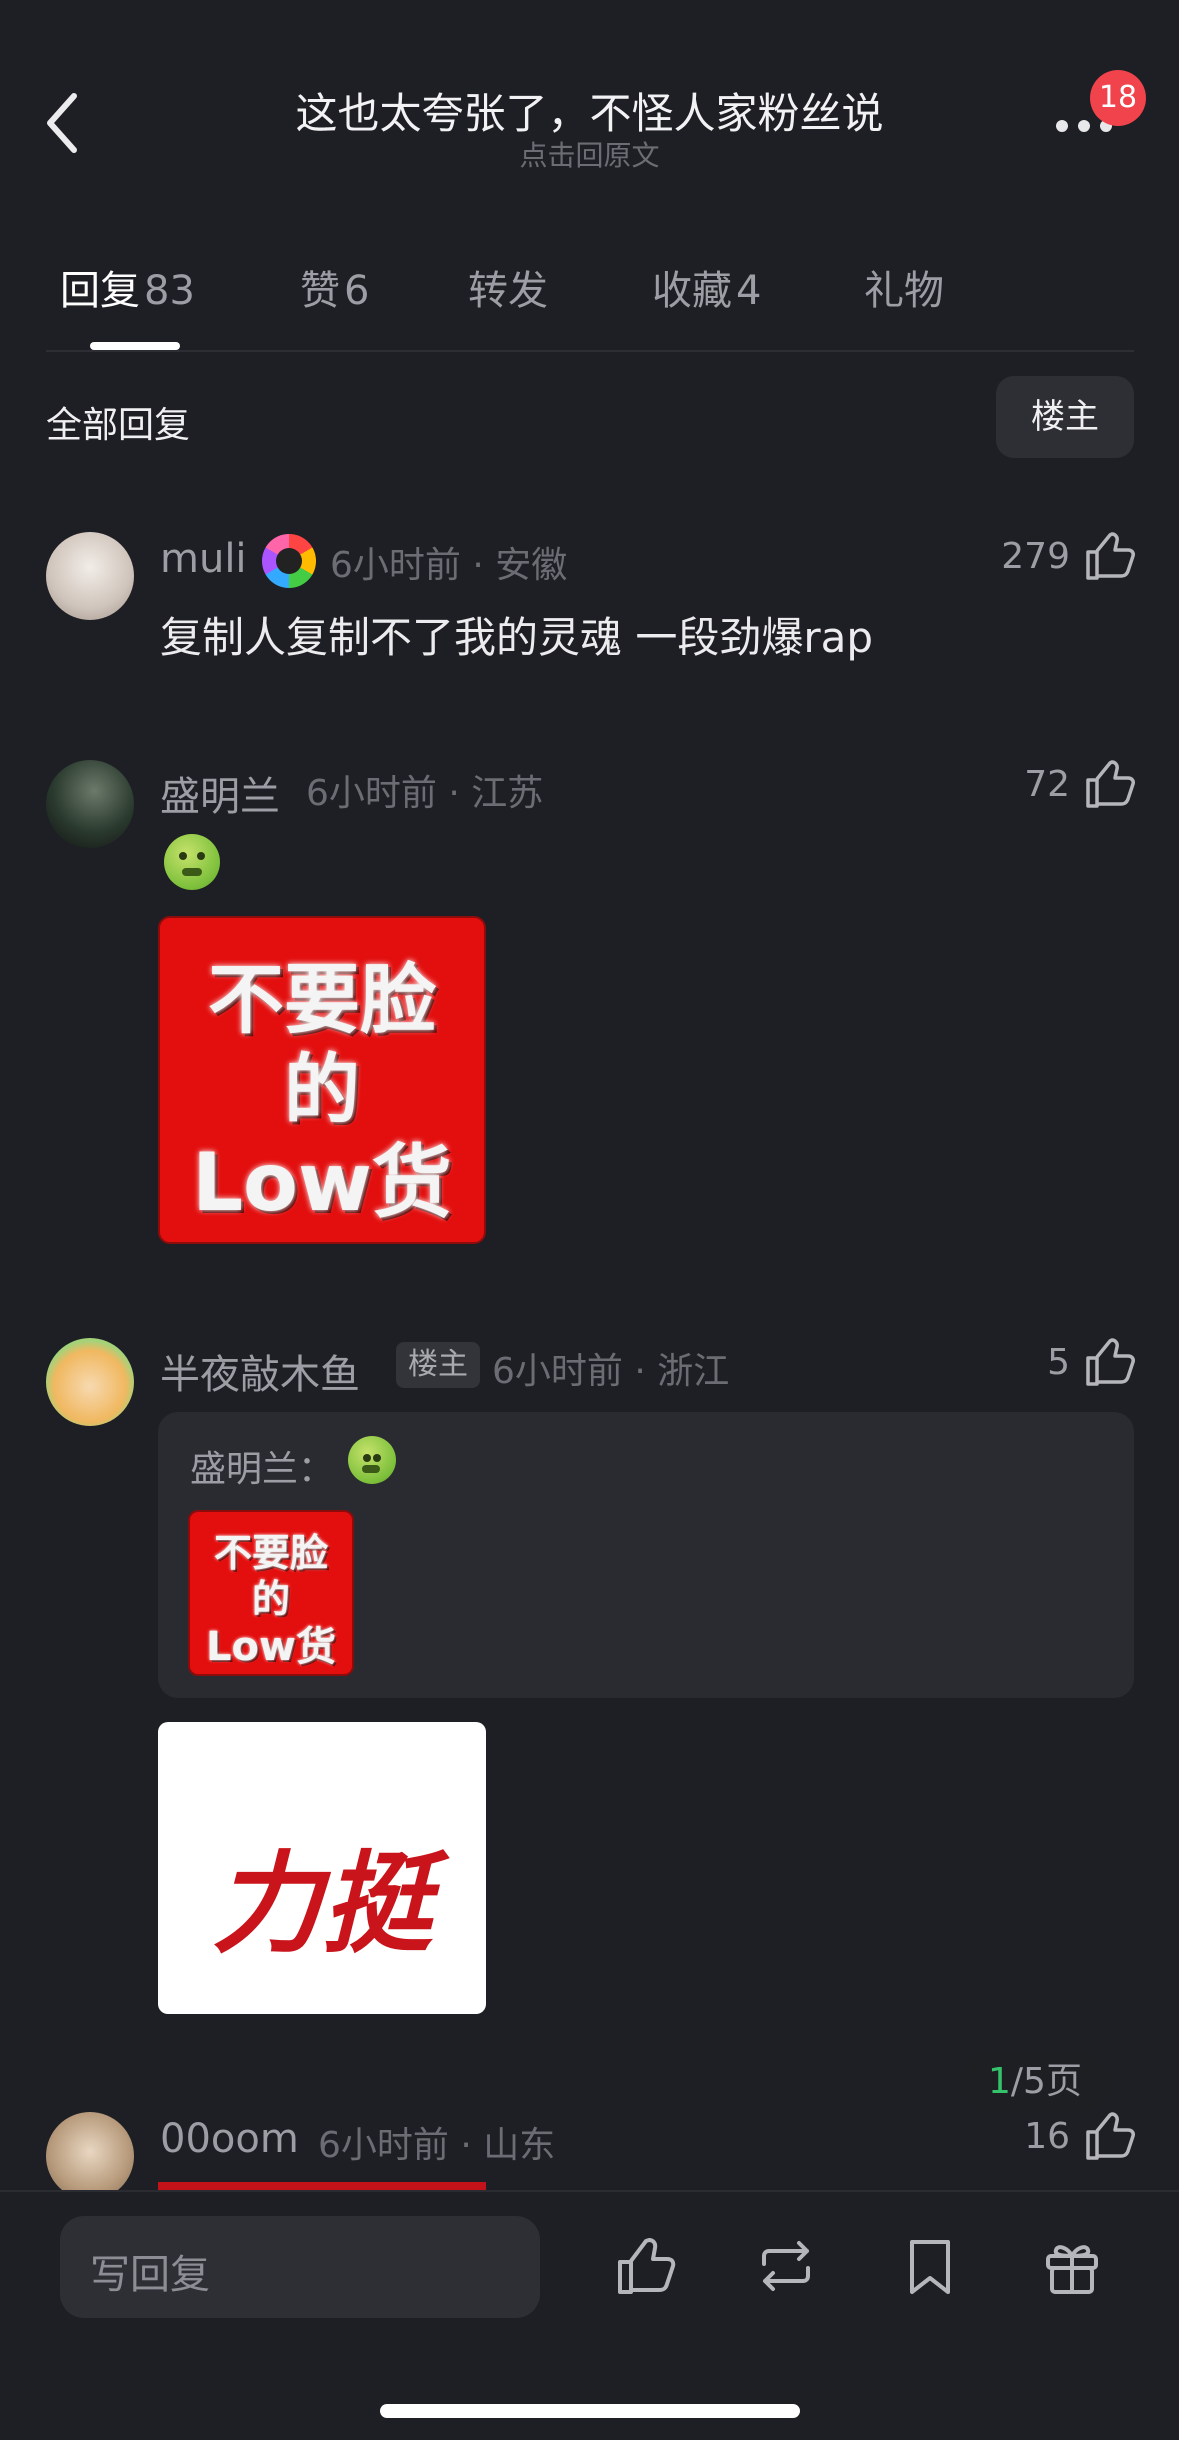  Describe the element at coordinates (334, 287) in the screenshot. I see `tab-likes: 赞6` at that location.